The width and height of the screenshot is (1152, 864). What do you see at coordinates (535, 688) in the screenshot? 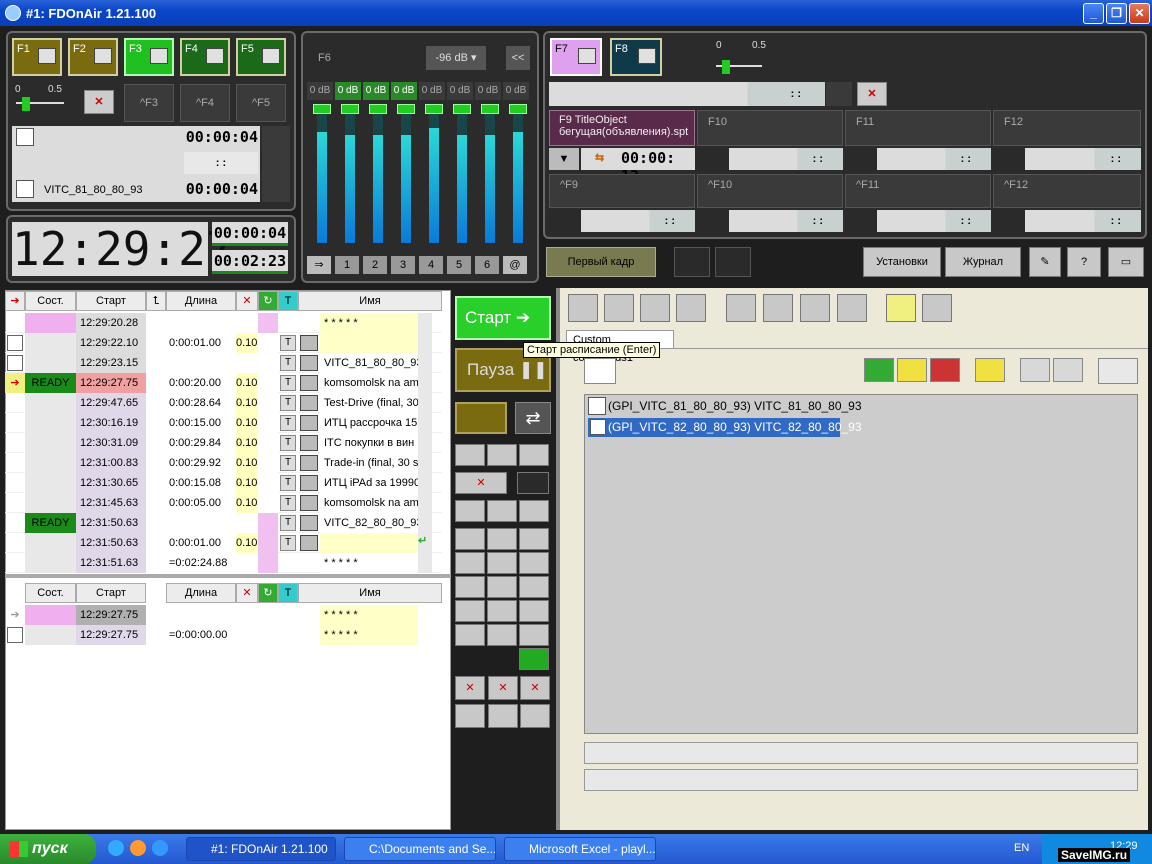
I see `delete-part-icon: ✕` at bounding box center [535, 688].